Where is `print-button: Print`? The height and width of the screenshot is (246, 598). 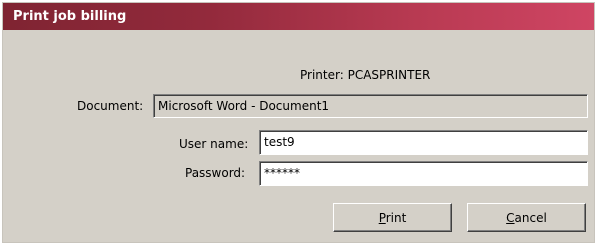
print-button: Print is located at coordinates (392, 217).